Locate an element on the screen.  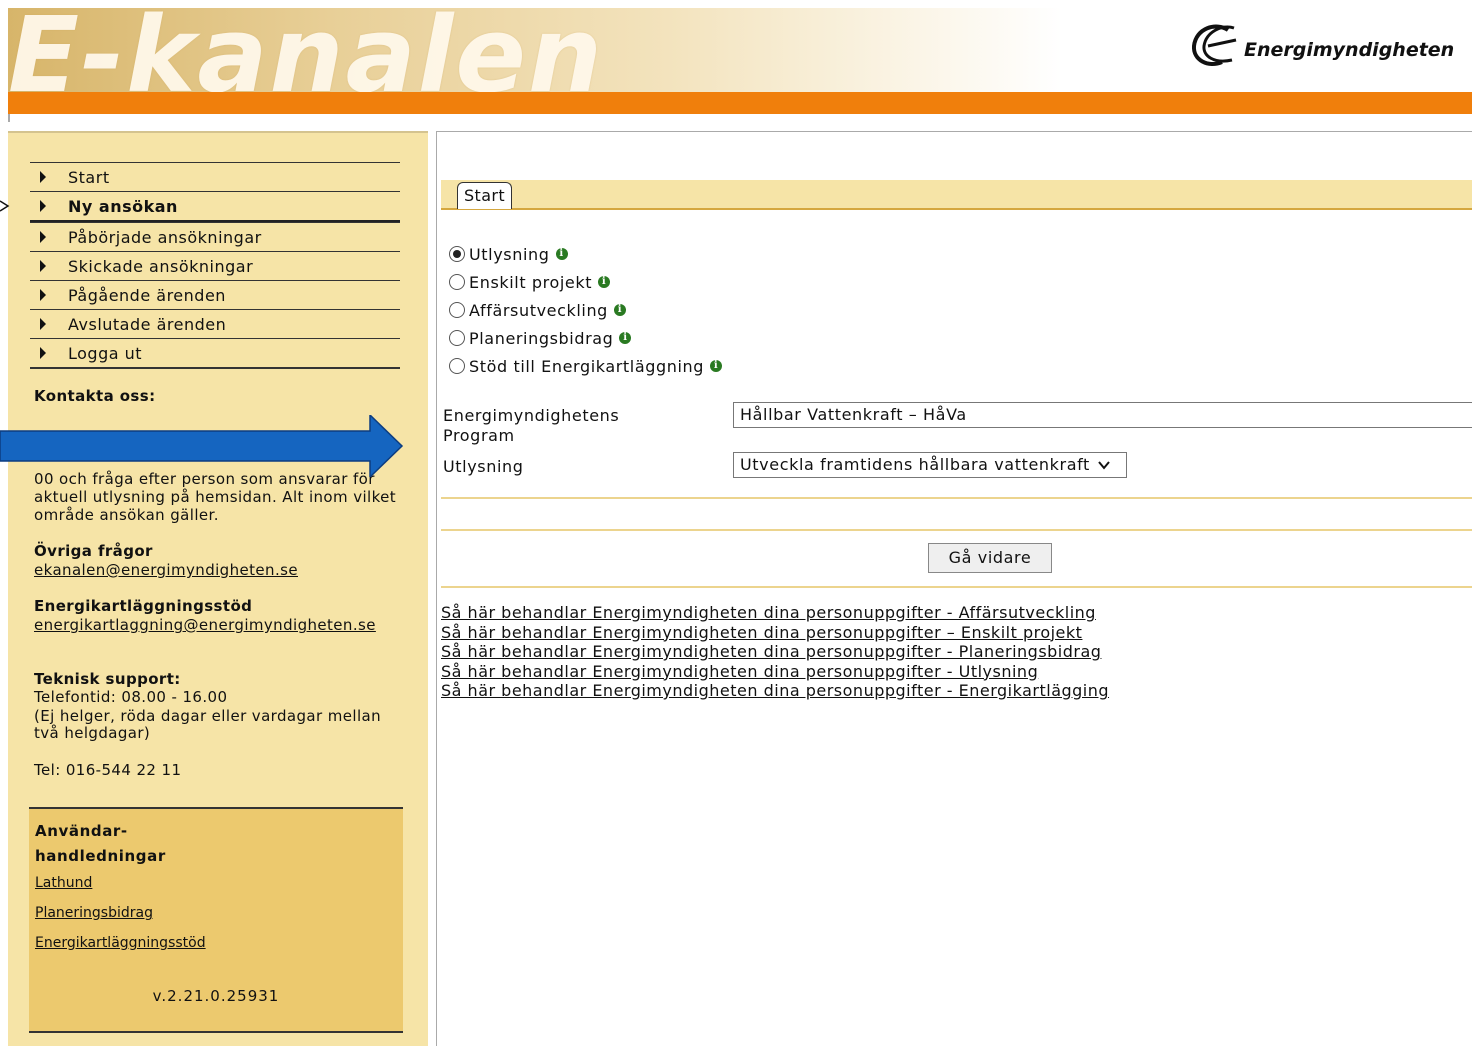
program-label-line1: Energimyndighetens is located at coordinates (531, 415).